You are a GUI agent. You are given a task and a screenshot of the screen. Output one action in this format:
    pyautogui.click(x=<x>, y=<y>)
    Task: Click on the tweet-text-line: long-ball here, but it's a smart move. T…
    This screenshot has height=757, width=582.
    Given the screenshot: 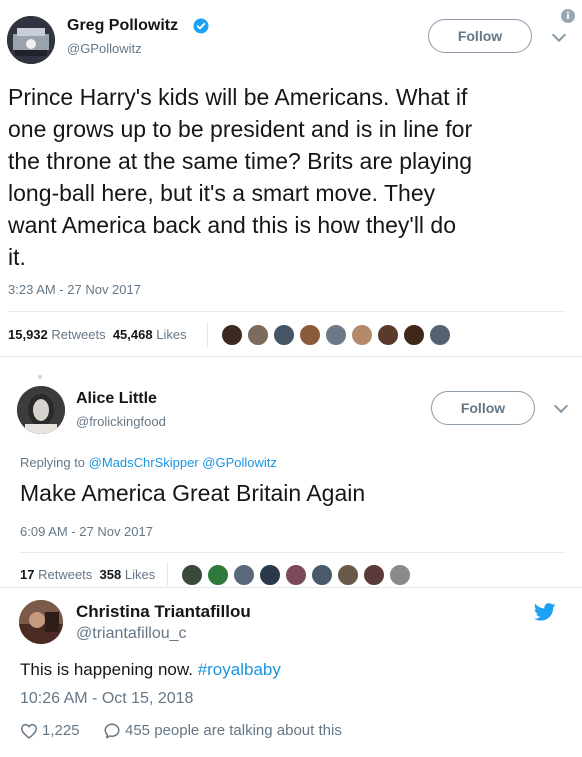 What is the action you would take?
    pyautogui.click(x=222, y=193)
    